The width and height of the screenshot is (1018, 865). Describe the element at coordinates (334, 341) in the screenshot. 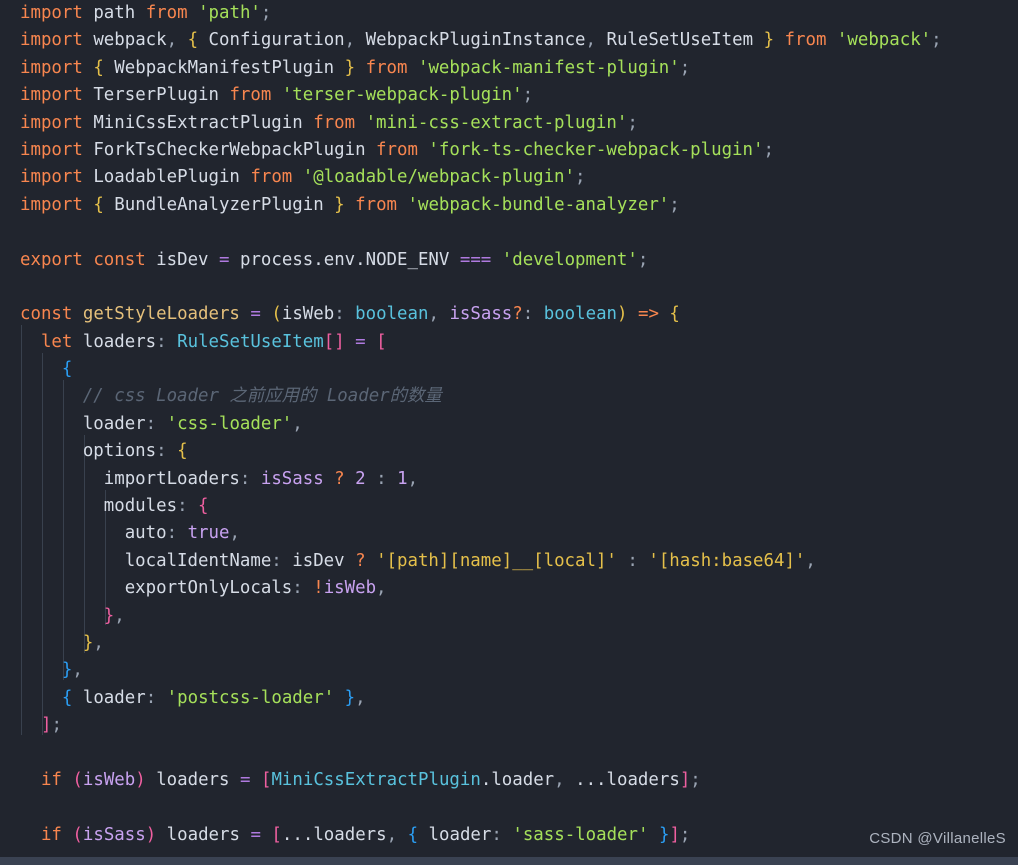

I see `token-array-type-brackets: []` at that location.